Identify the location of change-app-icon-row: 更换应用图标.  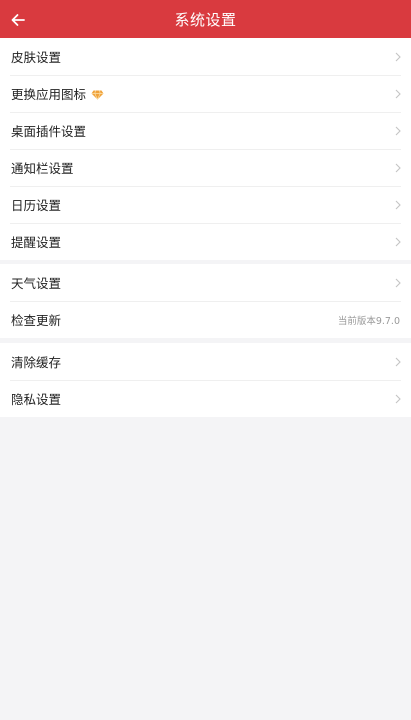
(205, 93).